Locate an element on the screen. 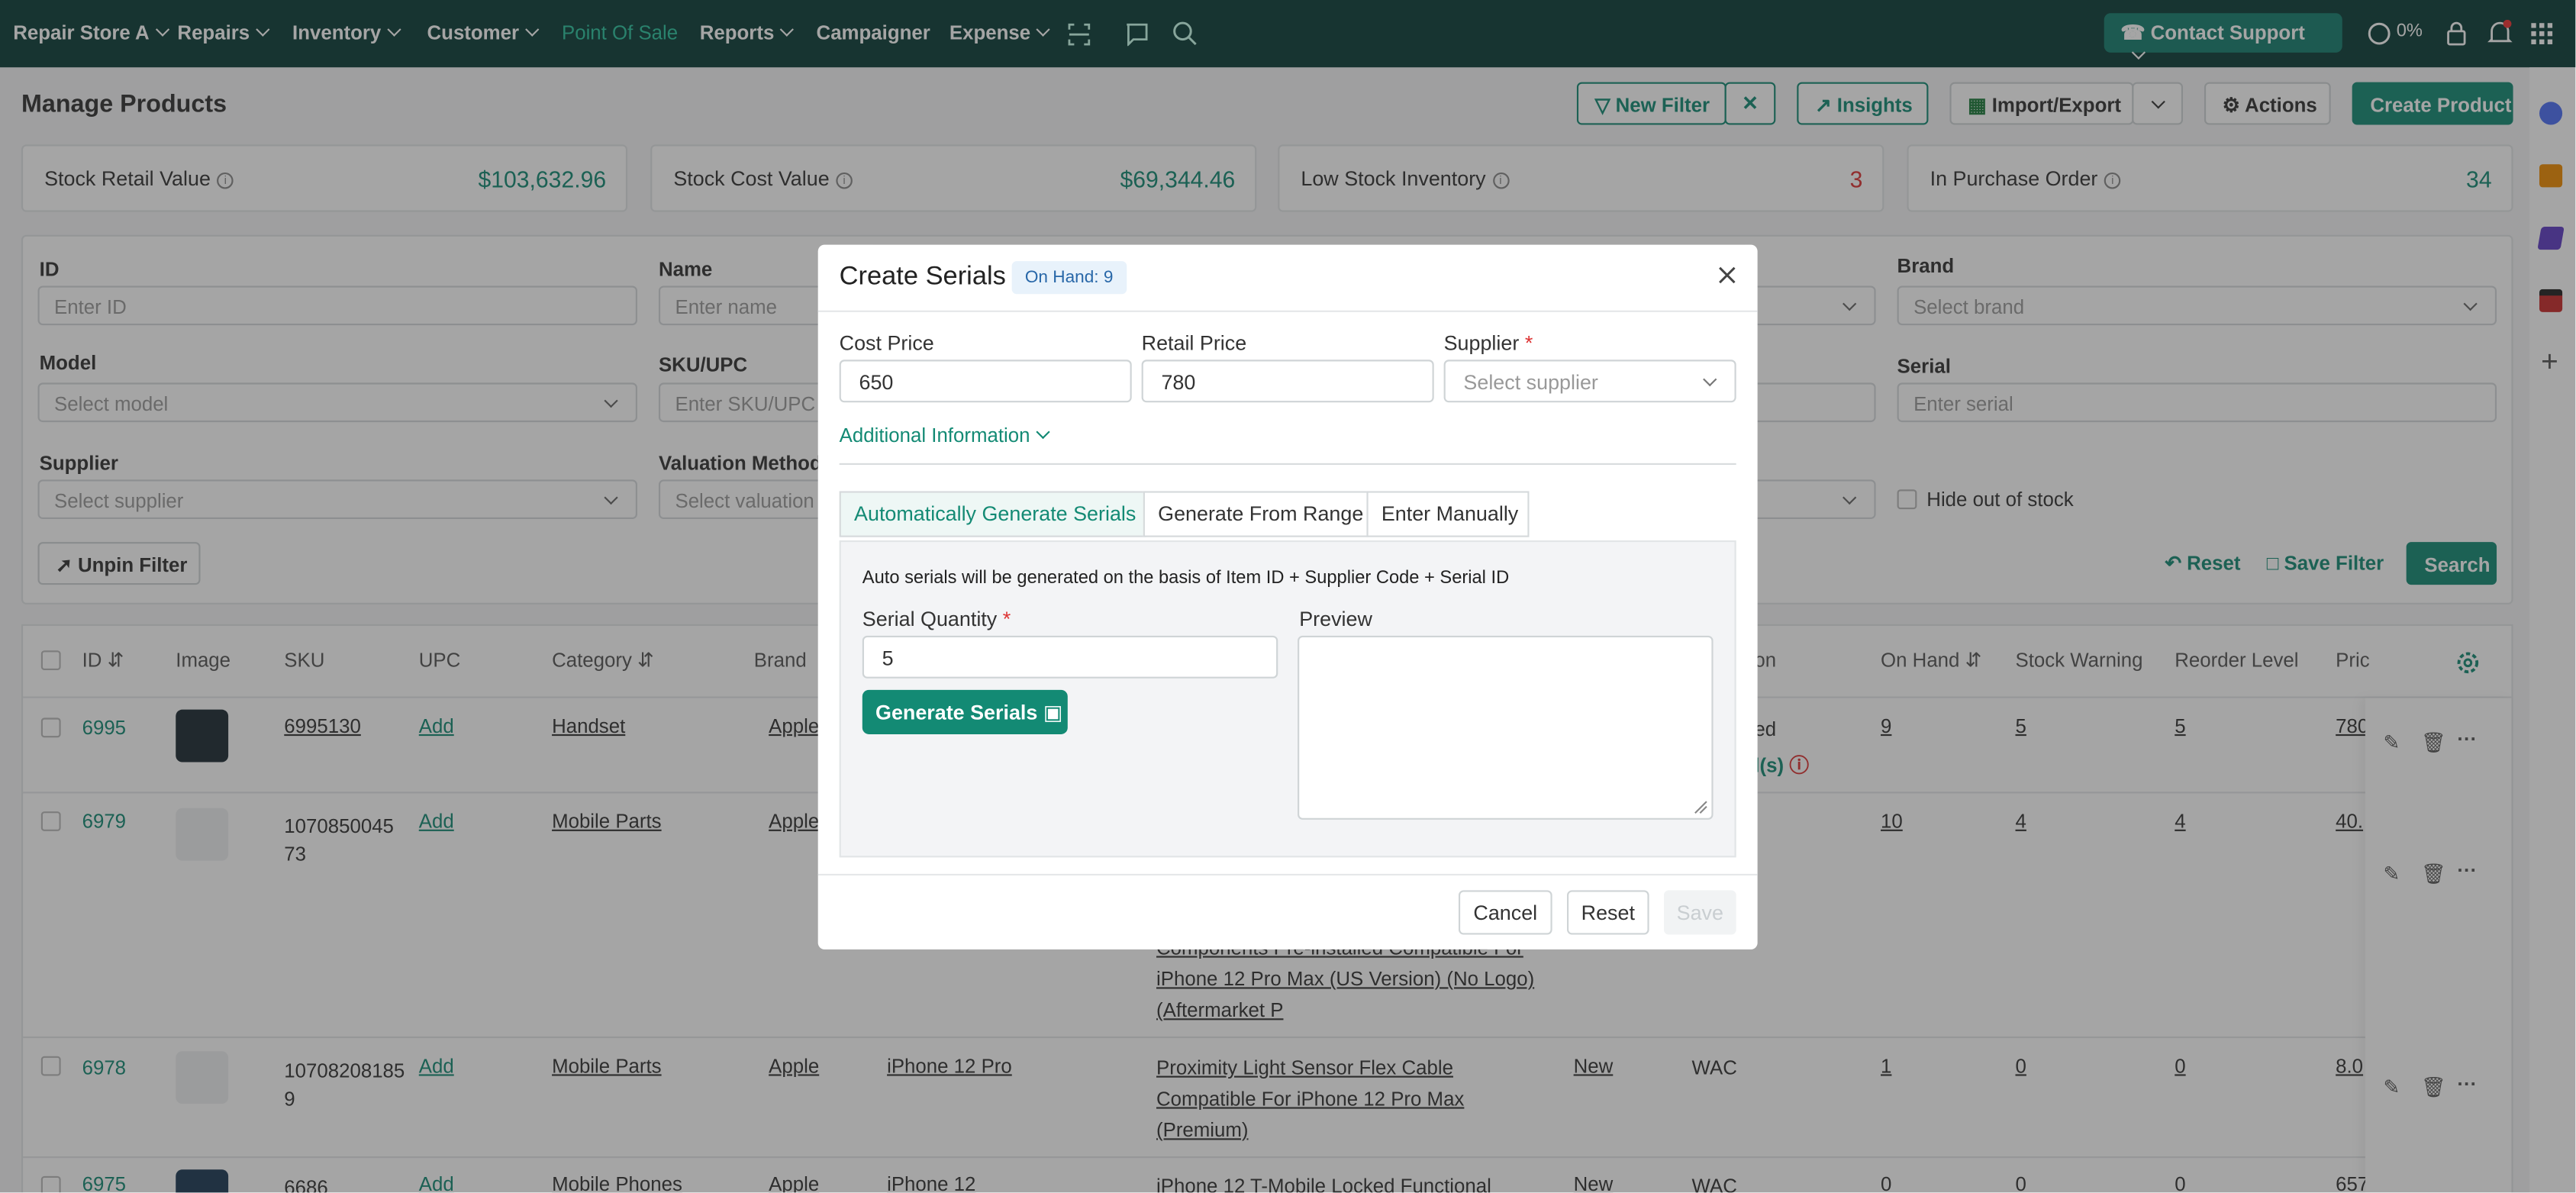  additional-information-toggle: Additional Information is located at coordinates (945, 435).